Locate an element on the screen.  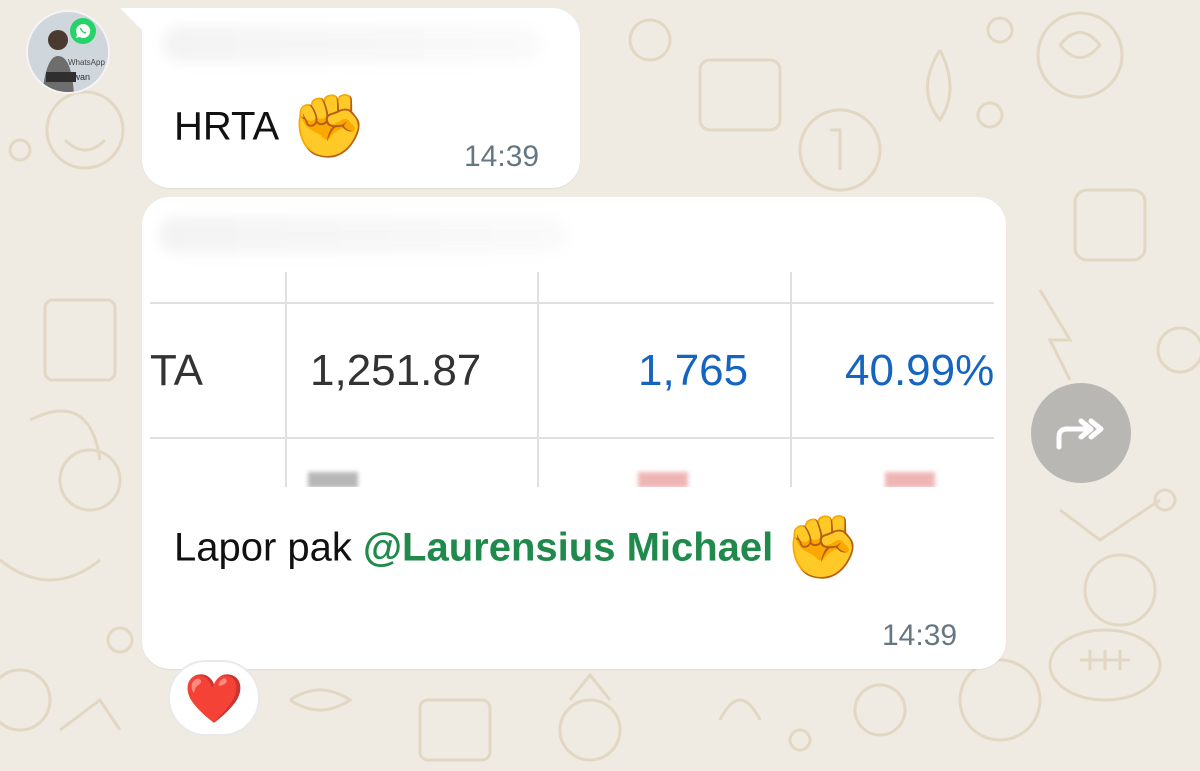
heart-icon: ❤️ is located at coordinates (214, 699).